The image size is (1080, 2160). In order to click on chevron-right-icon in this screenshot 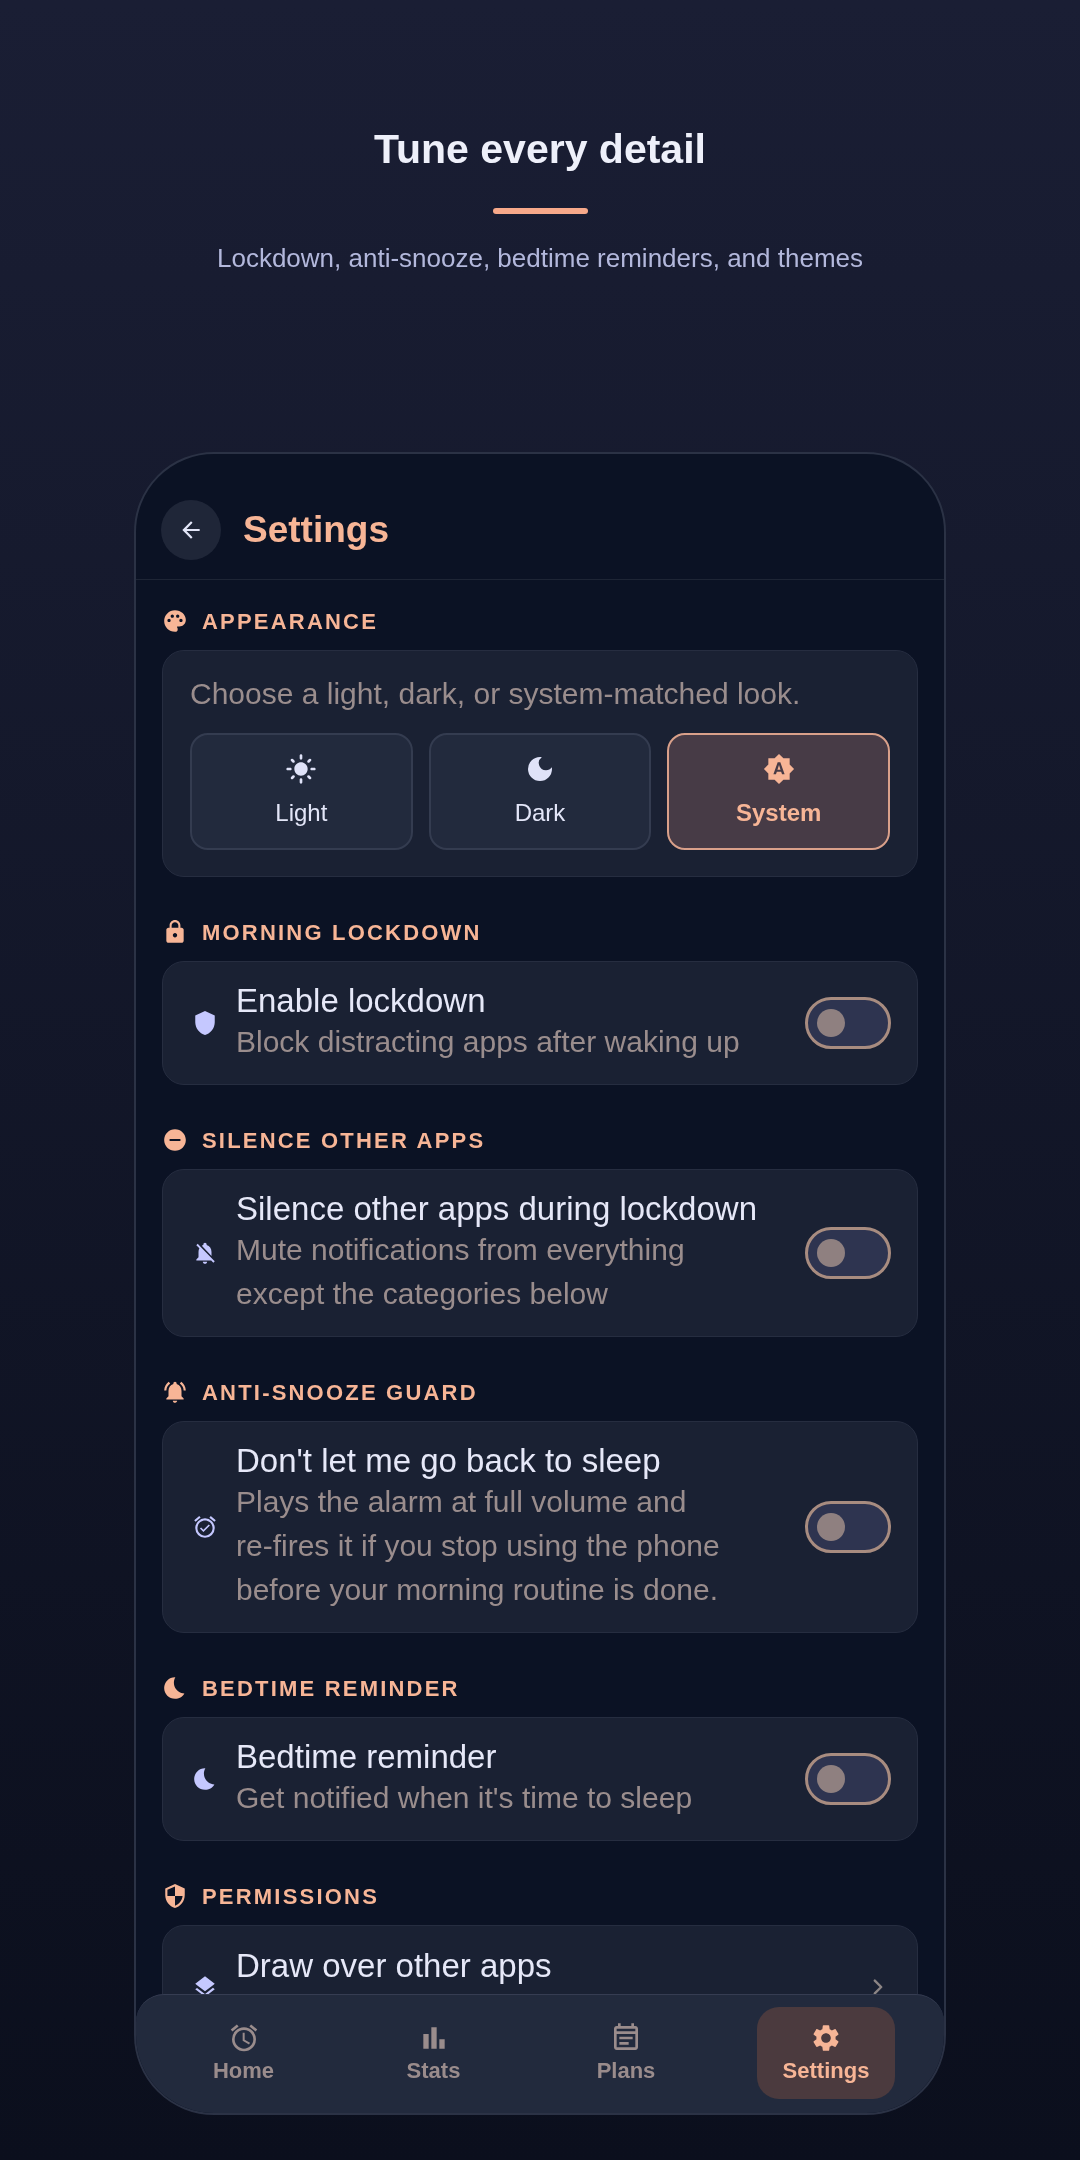, I will do `click(878, 1986)`.